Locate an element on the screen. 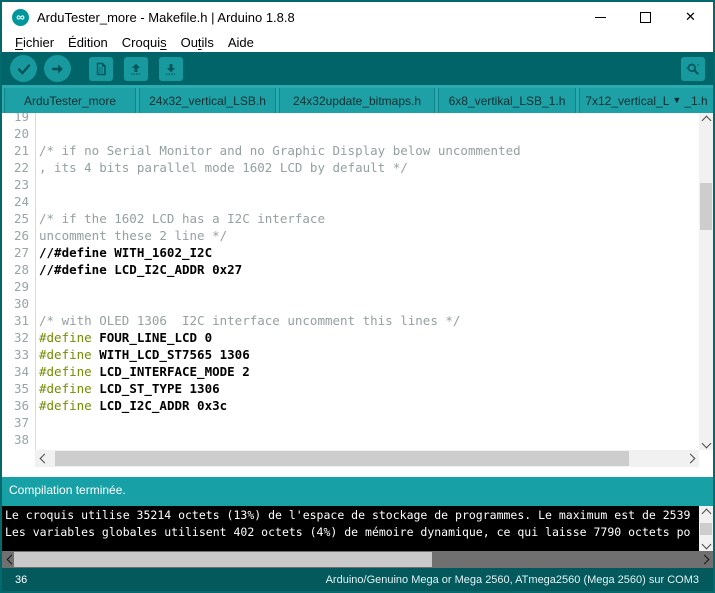 This screenshot has width=715, height=593. arduino-logo-icon: ∞ is located at coordinates (20, 17).